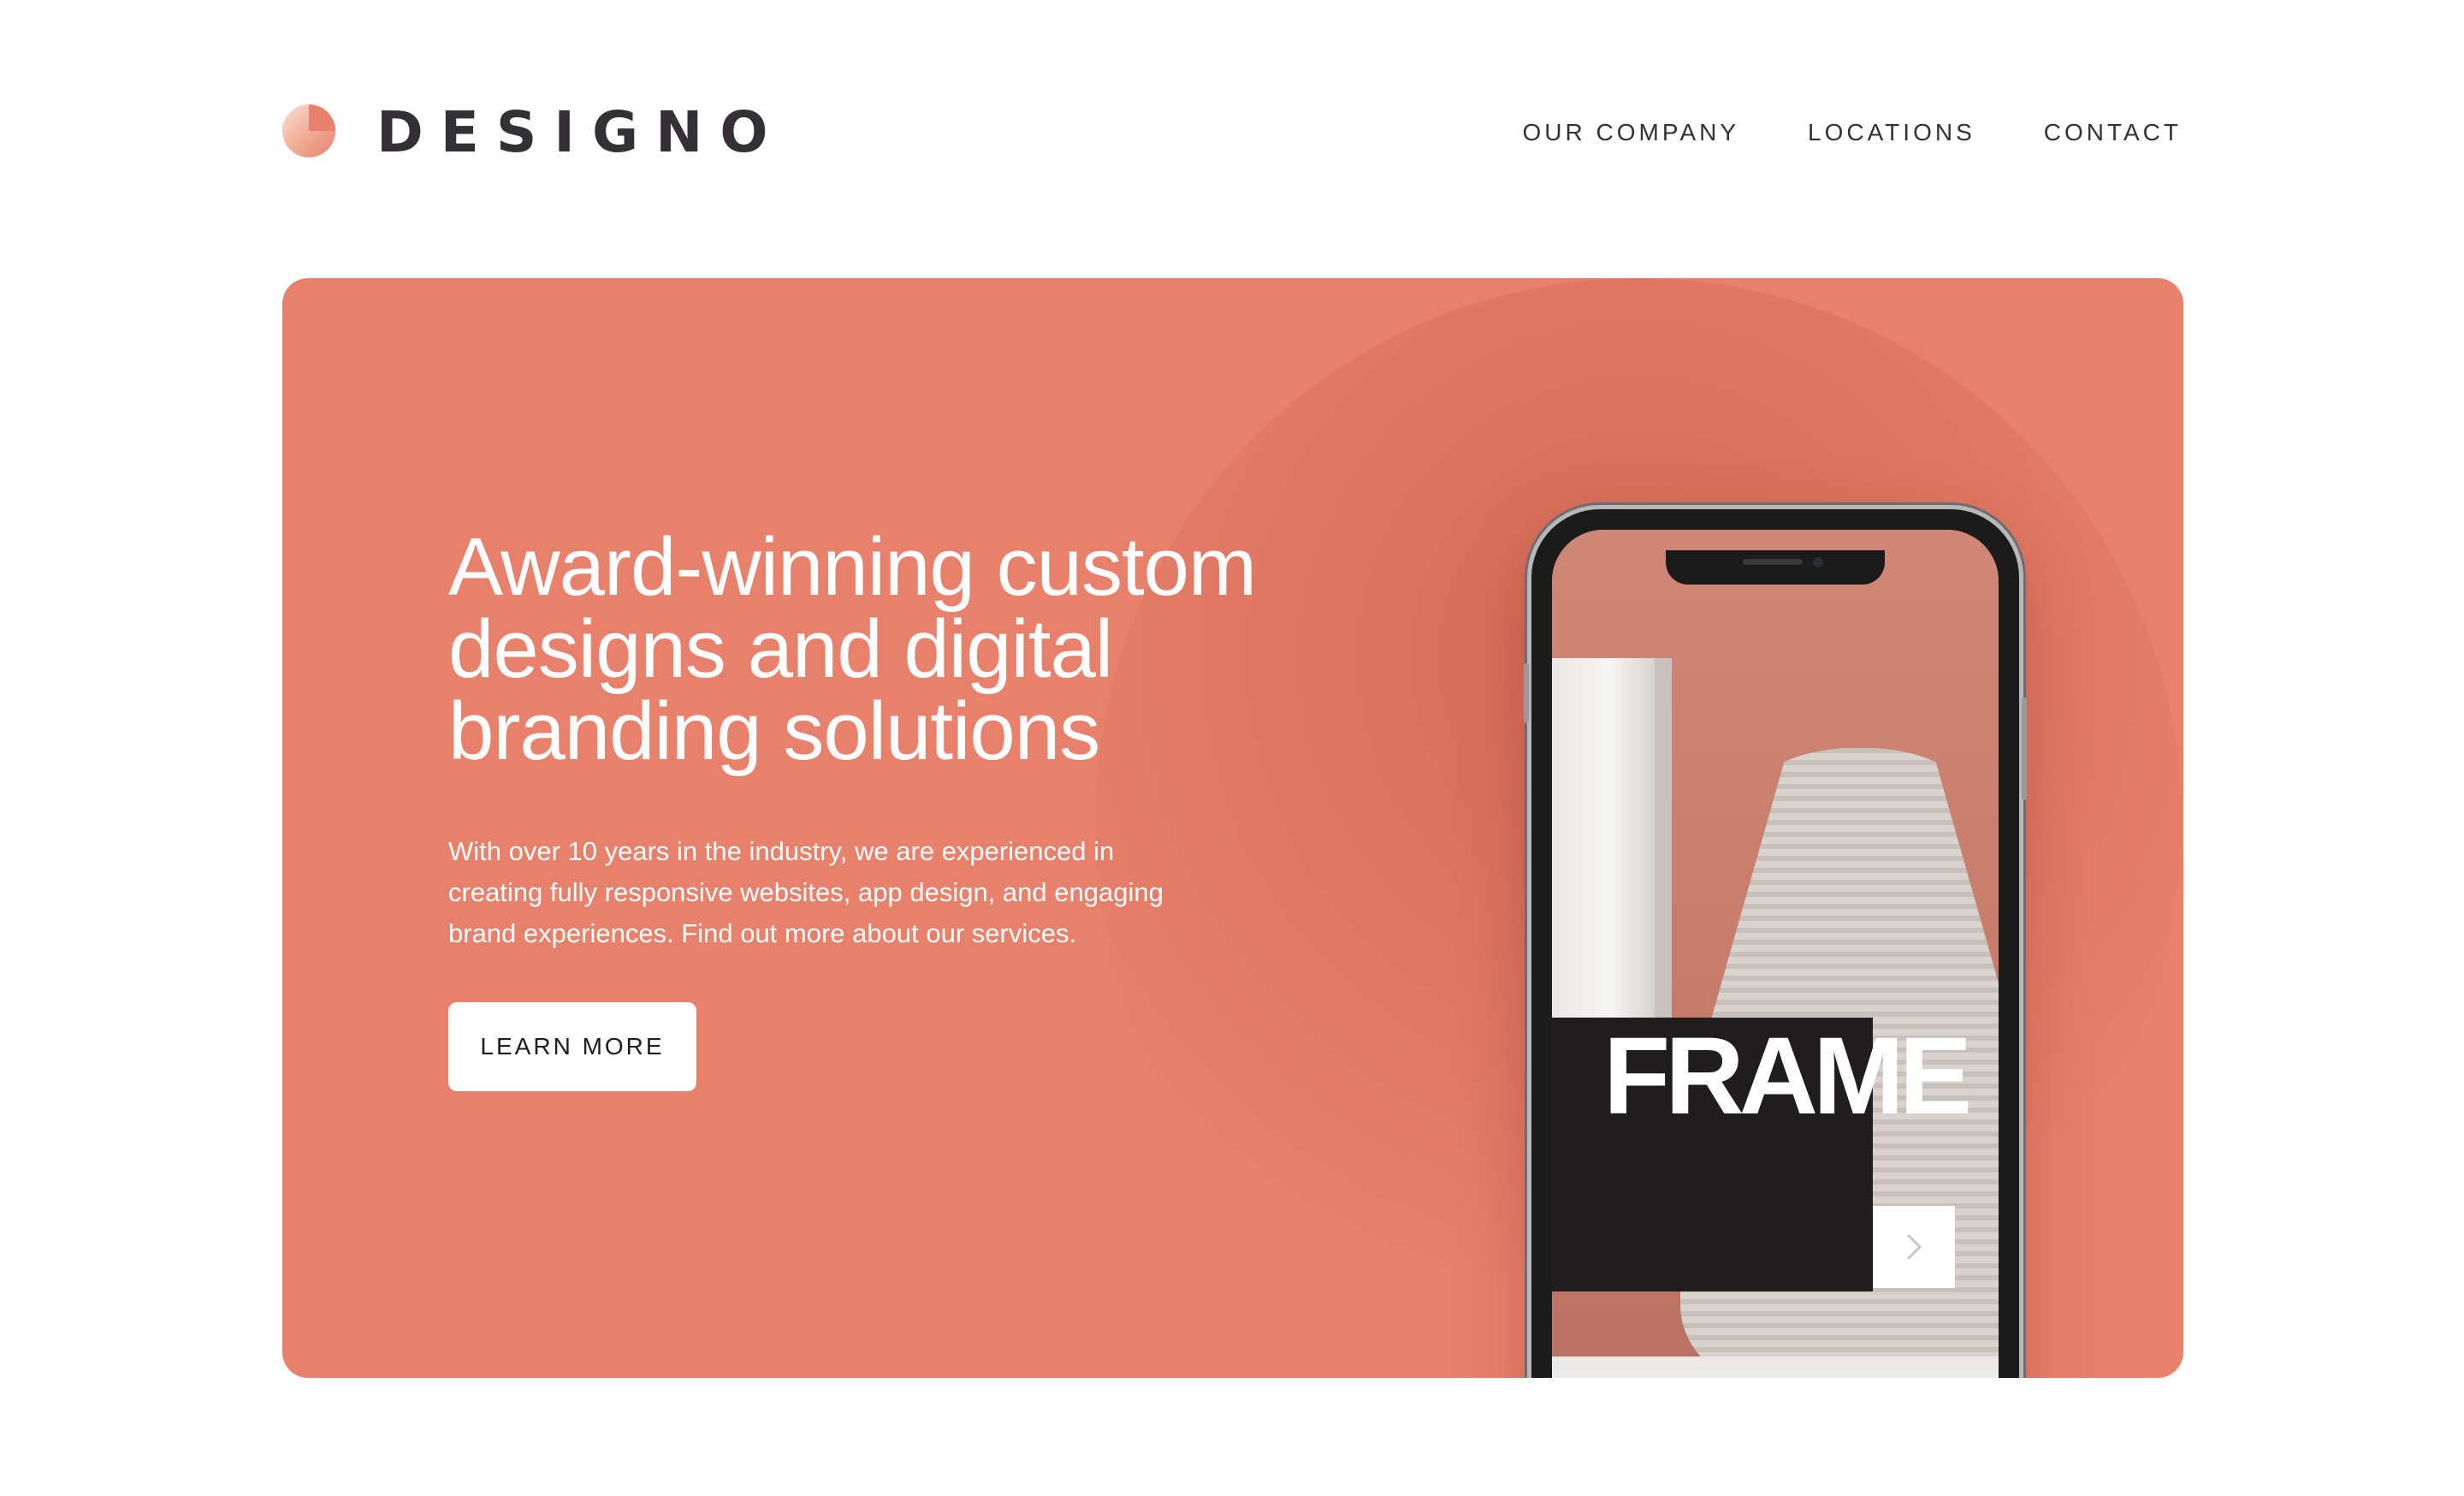 Image resolution: width=2464 pixels, height=1496 pixels. What do you see at coordinates (1232, 132) in the screenshot?
I see `site-header: DESIGNO OUR COMPANY LOCATIONS CONTACT` at bounding box center [1232, 132].